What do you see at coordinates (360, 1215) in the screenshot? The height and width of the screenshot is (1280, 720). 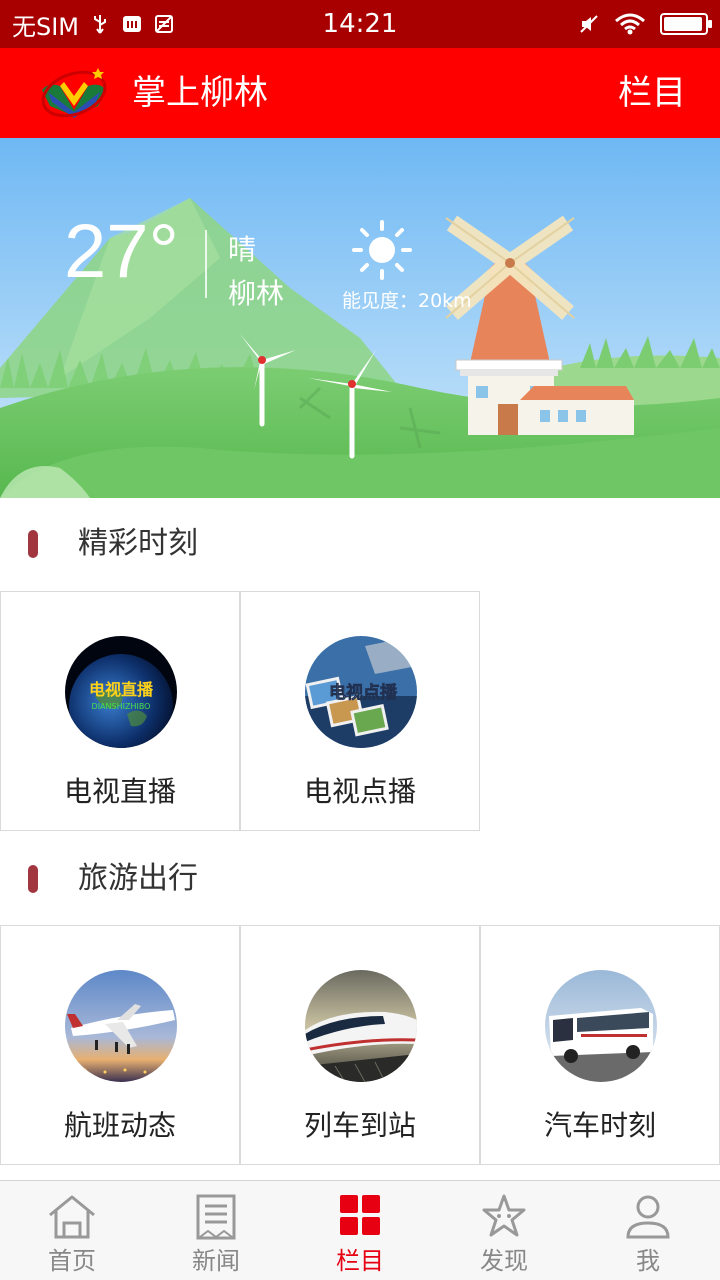 I see `grid-icon` at bounding box center [360, 1215].